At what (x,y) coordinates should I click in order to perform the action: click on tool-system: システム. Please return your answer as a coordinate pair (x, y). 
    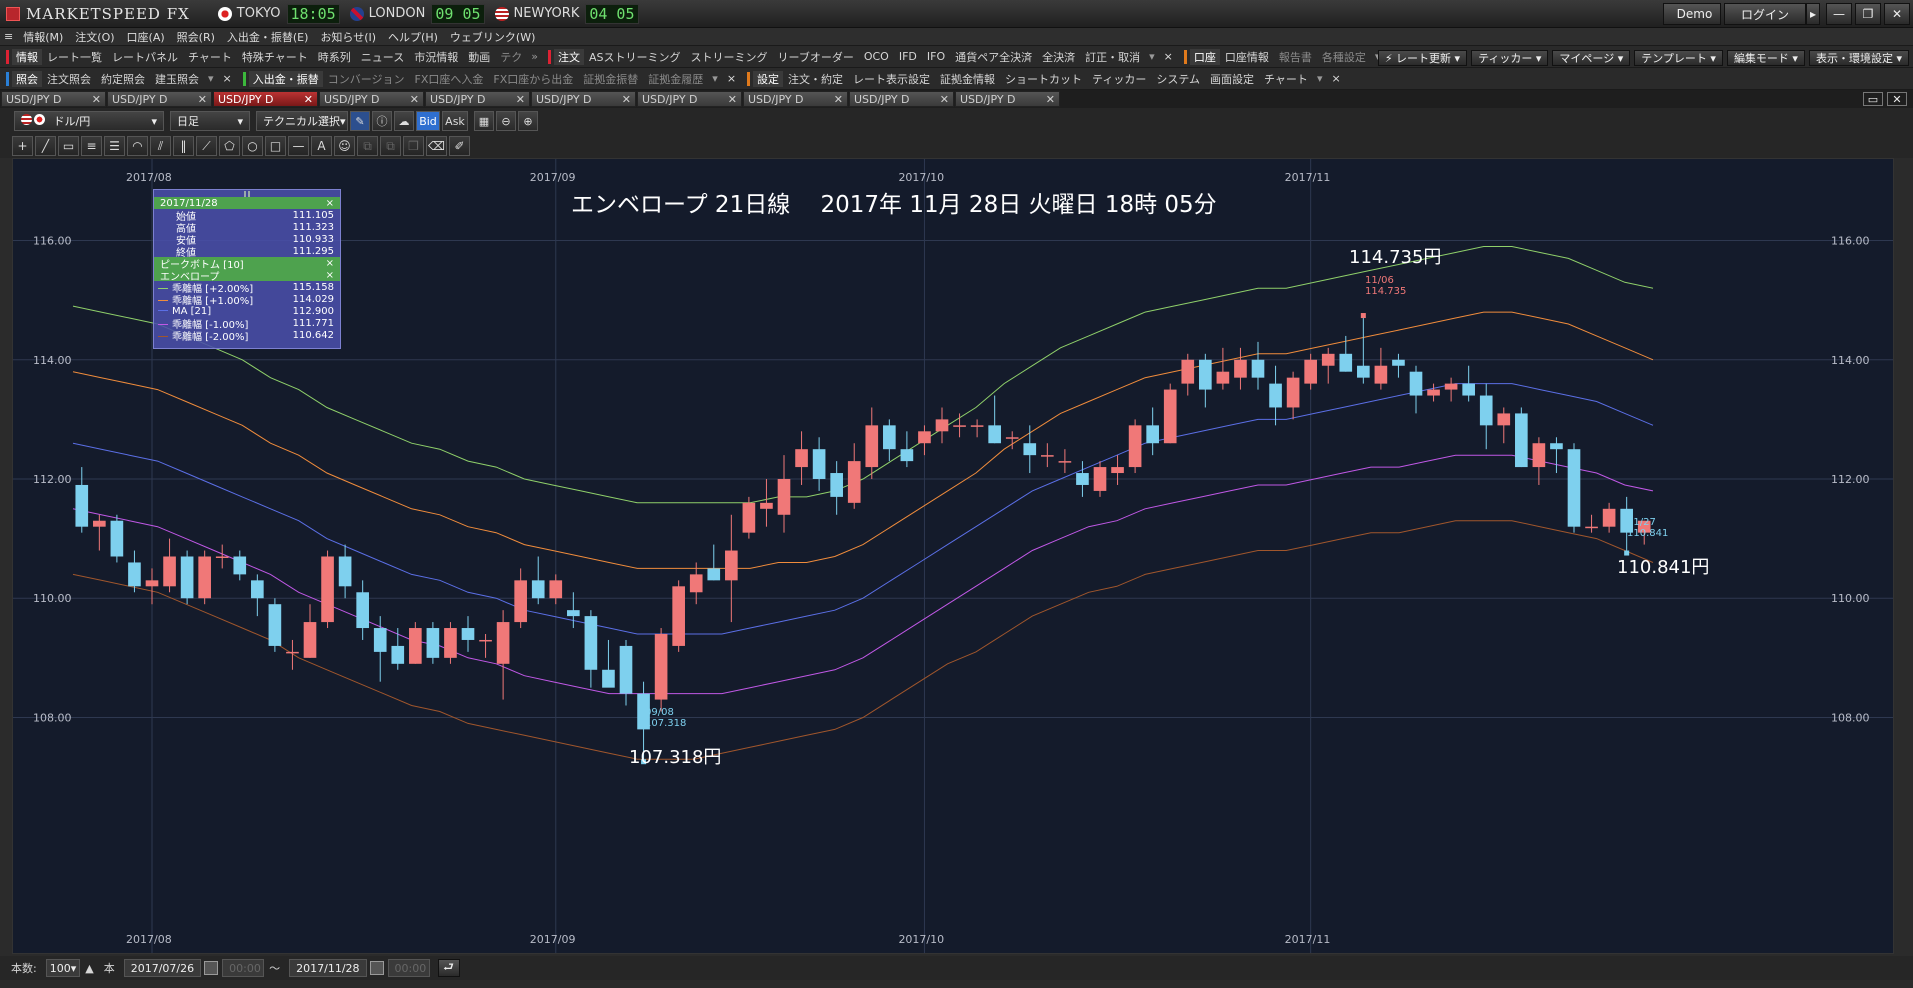
    Looking at the image, I should click on (1178, 79).